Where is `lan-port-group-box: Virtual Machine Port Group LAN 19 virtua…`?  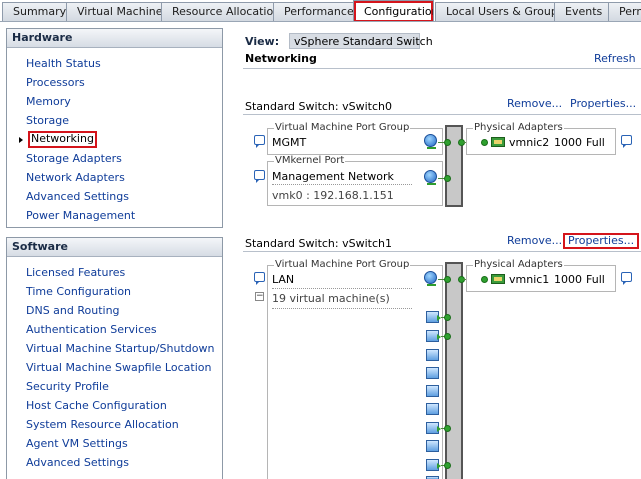
lan-port-group-box: Virtual Machine Port Group LAN 19 virtua… is located at coordinates (355, 369).